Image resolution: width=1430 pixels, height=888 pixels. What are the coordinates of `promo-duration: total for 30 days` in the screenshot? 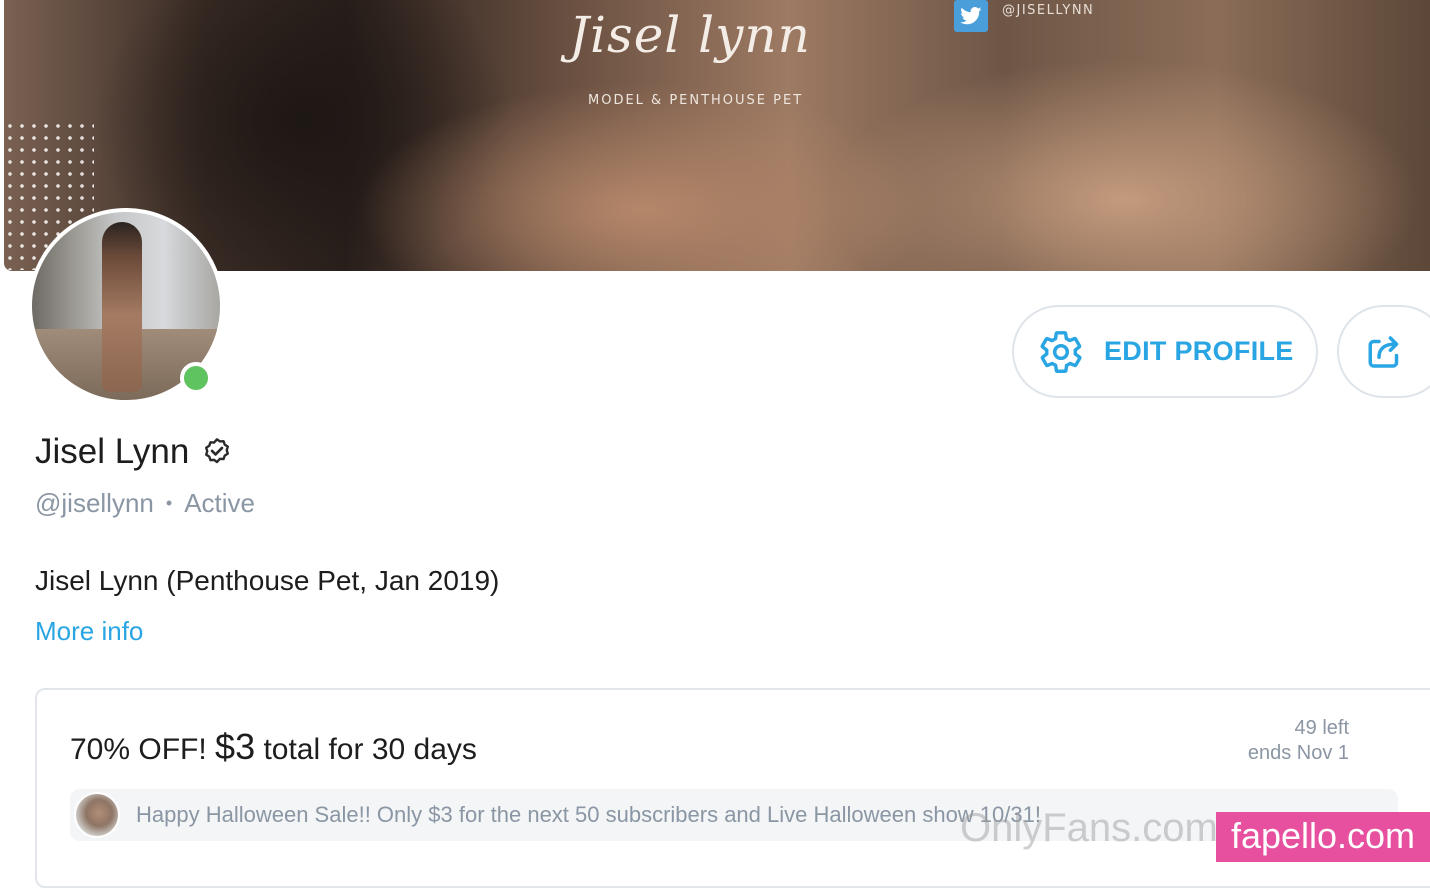 It's located at (370, 749).